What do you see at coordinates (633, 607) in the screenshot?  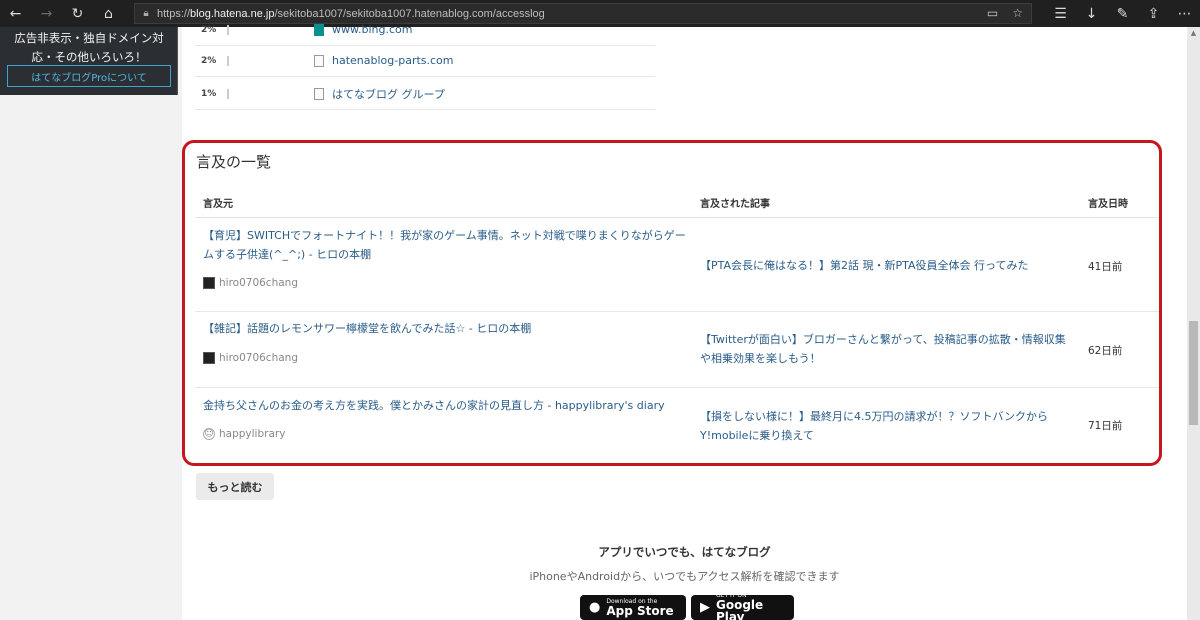 I see `app-store-badge: ● Download on the App Store` at bounding box center [633, 607].